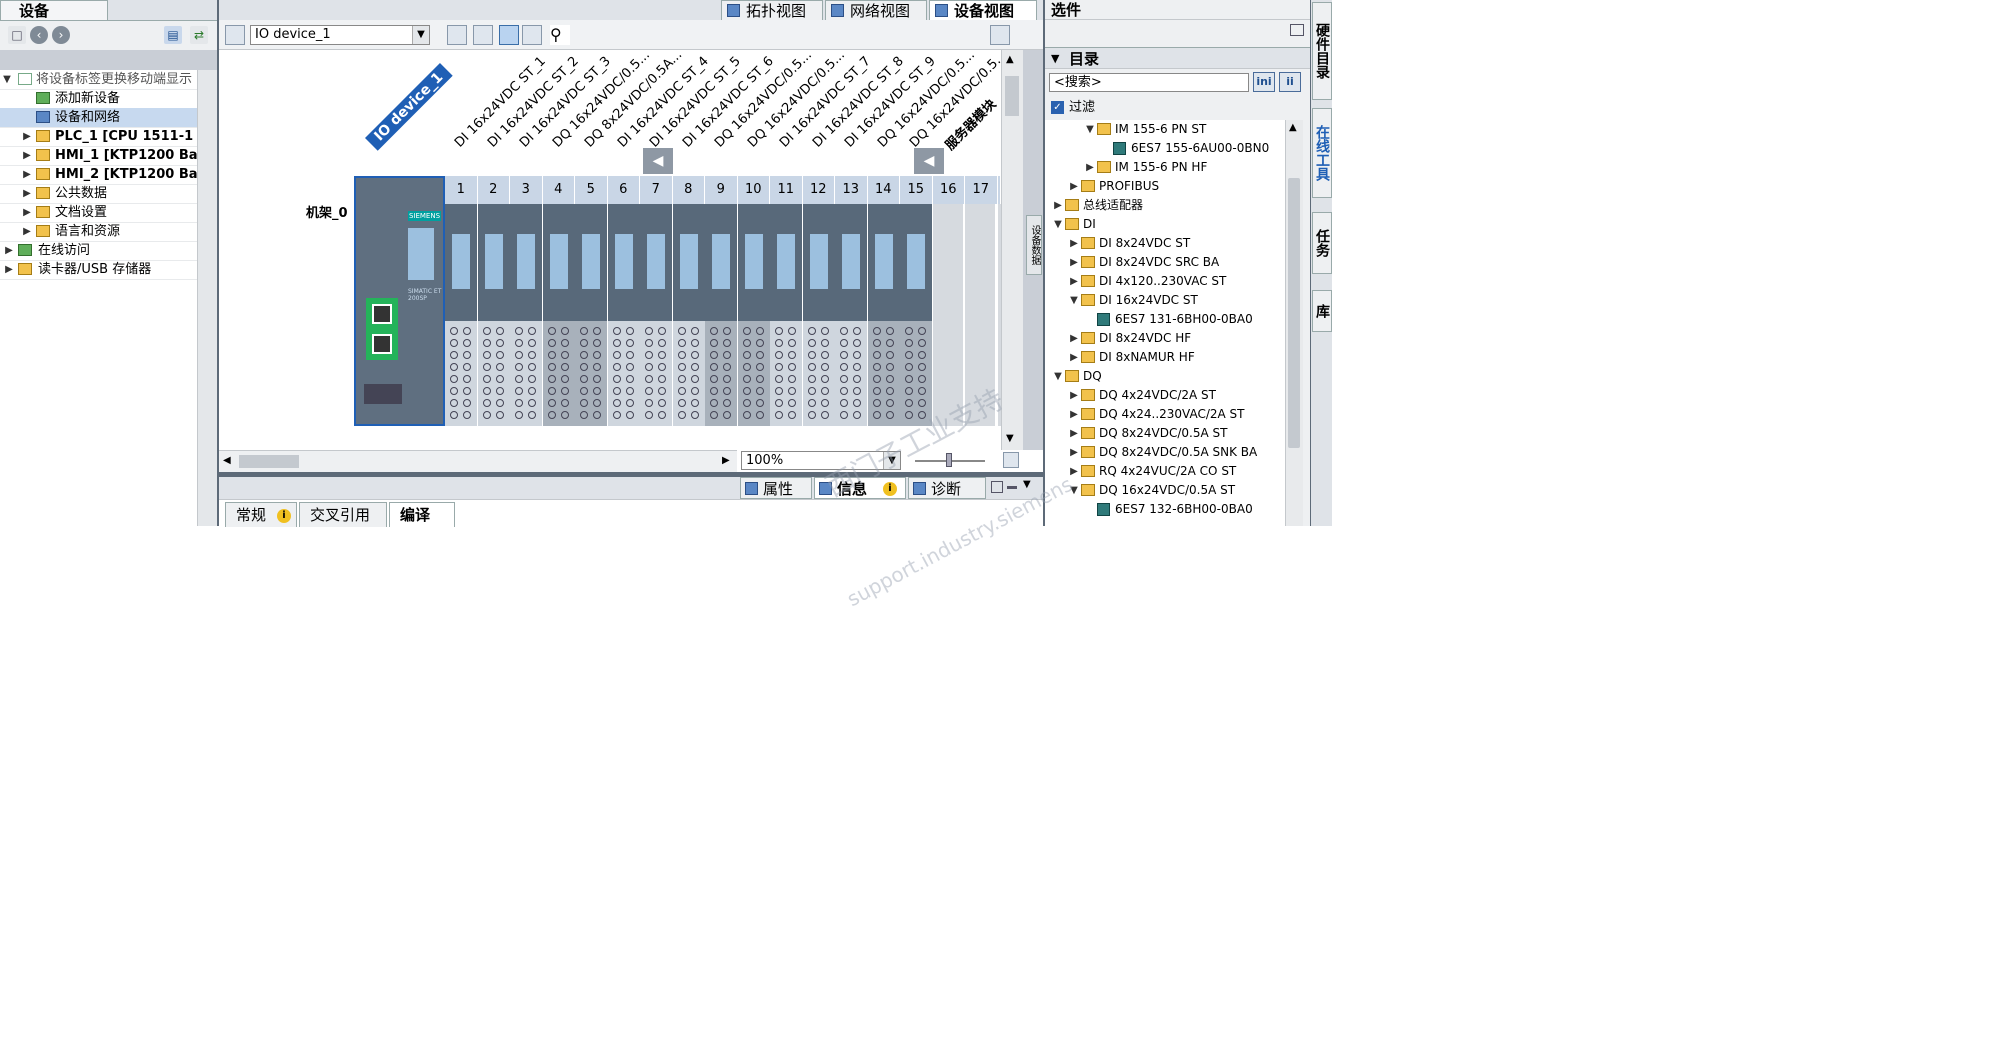  I want to click on search-up-button: ii, so click(1290, 82).